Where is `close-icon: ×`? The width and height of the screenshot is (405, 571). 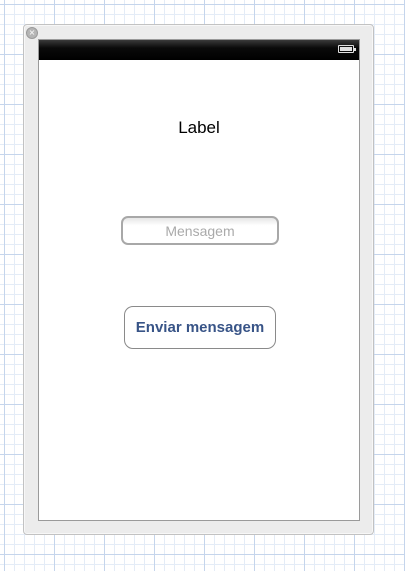 close-icon: × is located at coordinates (32, 33).